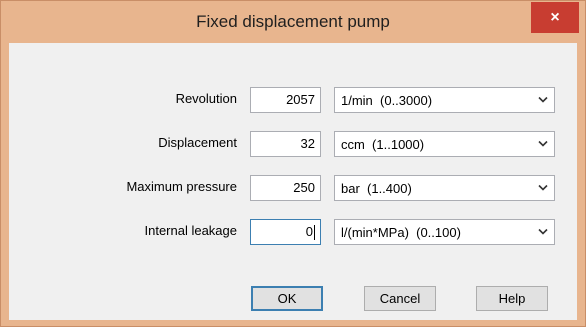 Image resolution: width=586 pixels, height=327 pixels. I want to click on field-row-internal-leakage: Internal leakage 0 l/(min*MPa) (0..100), so click(293, 232).